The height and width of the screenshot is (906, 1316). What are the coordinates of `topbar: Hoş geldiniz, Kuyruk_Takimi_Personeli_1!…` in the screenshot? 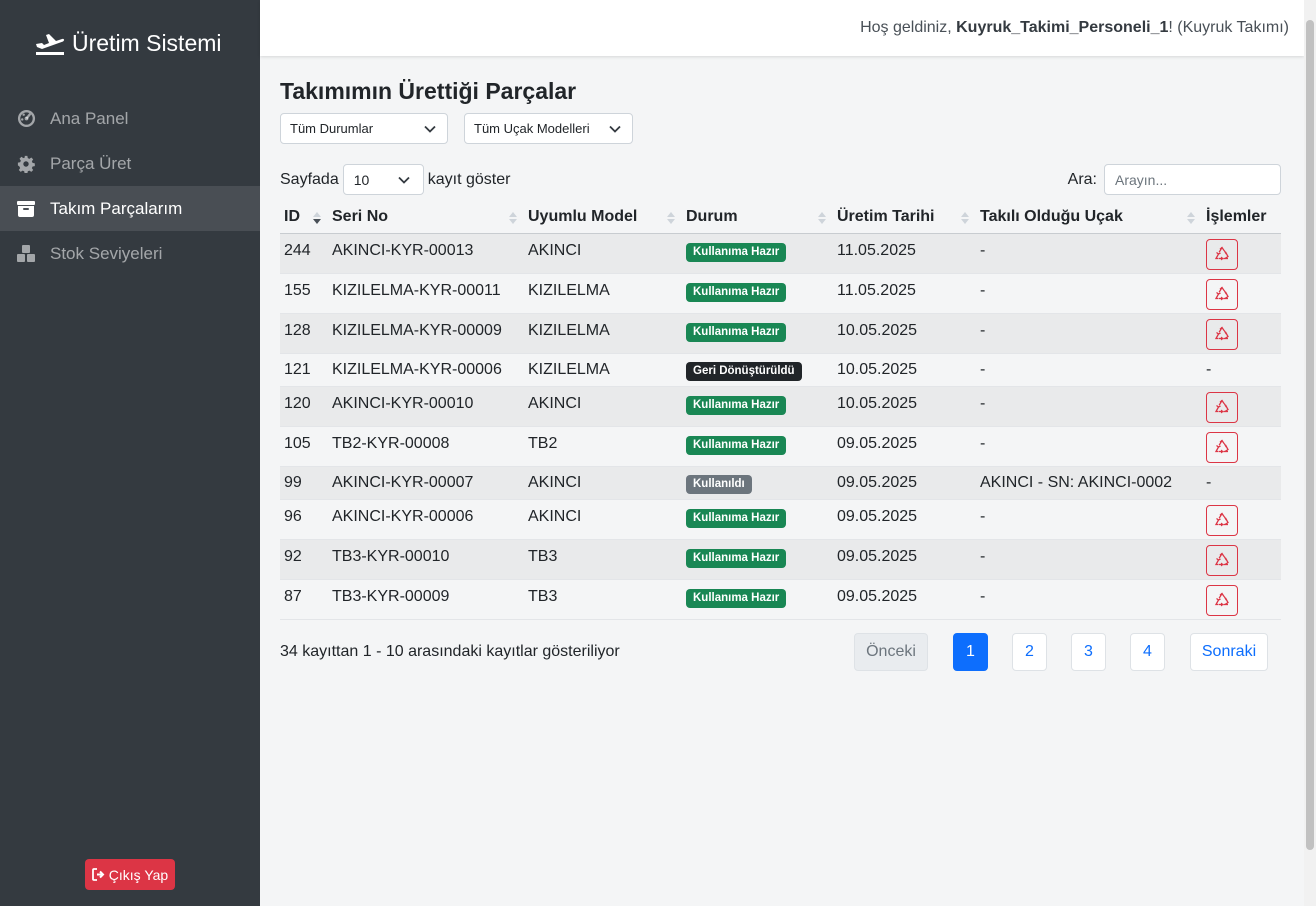 It's located at (782, 28).